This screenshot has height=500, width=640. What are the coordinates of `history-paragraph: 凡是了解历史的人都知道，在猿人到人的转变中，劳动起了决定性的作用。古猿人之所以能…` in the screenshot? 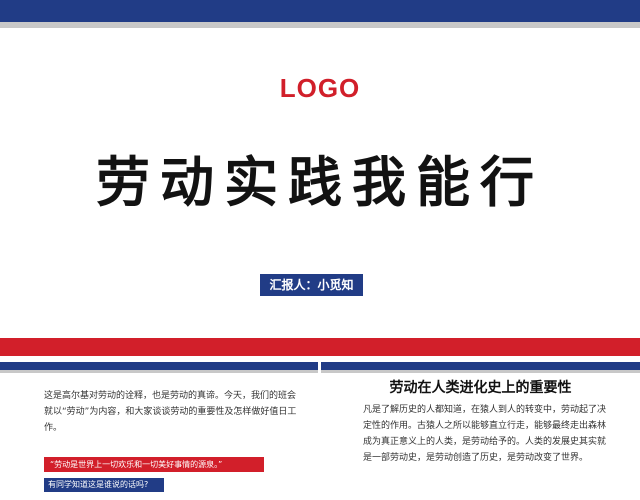 It's located at (485, 434).